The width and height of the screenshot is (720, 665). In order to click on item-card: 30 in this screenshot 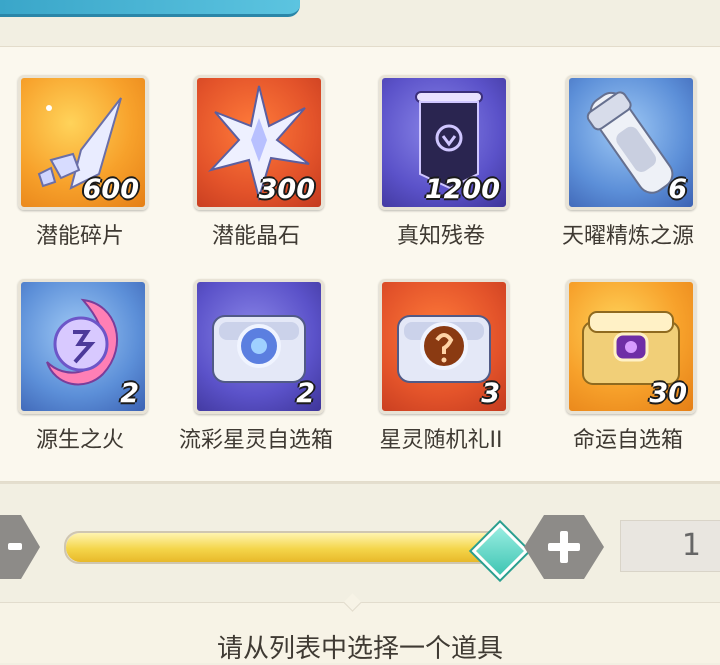, I will do `click(631, 346)`.